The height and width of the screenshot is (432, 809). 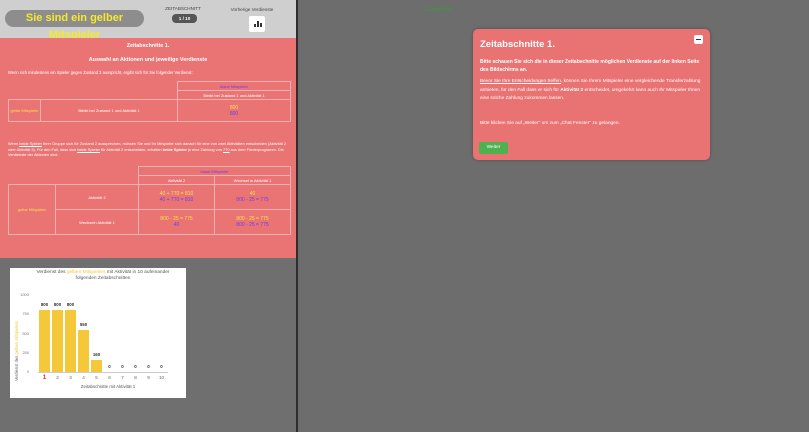 I want to click on chart-xtick: 10, so click(x=161, y=377).